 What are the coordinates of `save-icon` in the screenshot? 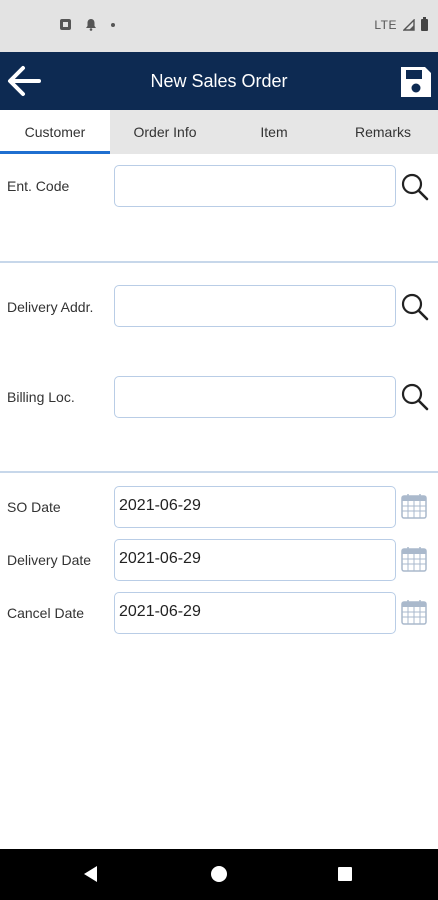 It's located at (416, 82).